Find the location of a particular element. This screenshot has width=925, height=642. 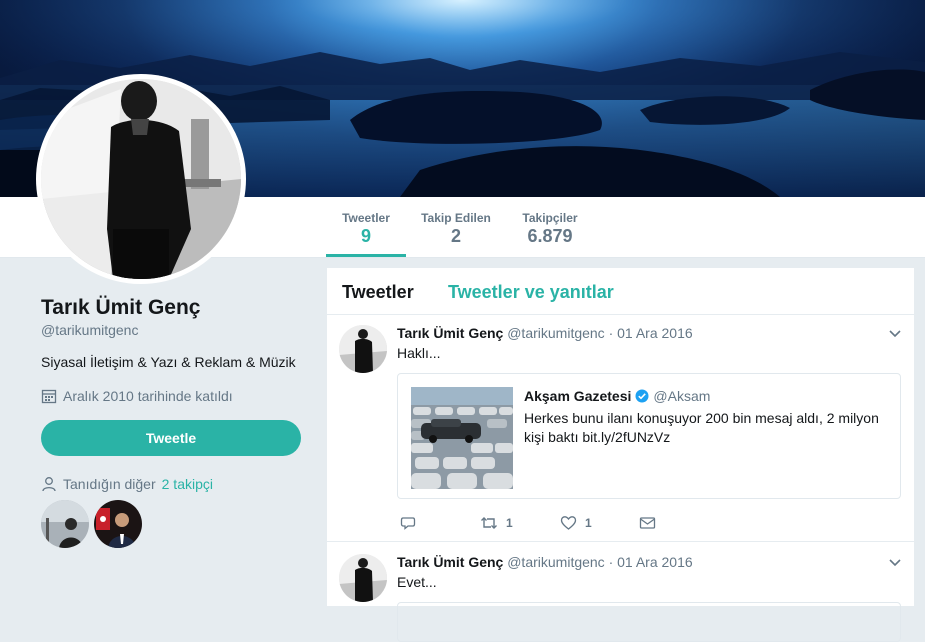

person-icon is located at coordinates (49, 484).